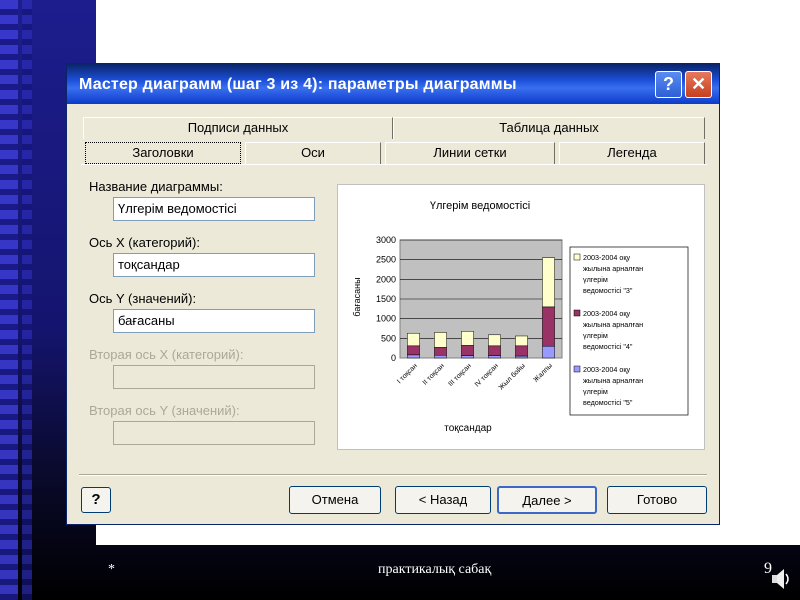 This screenshot has width=800, height=600. What do you see at coordinates (386, 240) in the screenshot?
I see `y-tick-label: 3000` at bounding box center [386, 240].